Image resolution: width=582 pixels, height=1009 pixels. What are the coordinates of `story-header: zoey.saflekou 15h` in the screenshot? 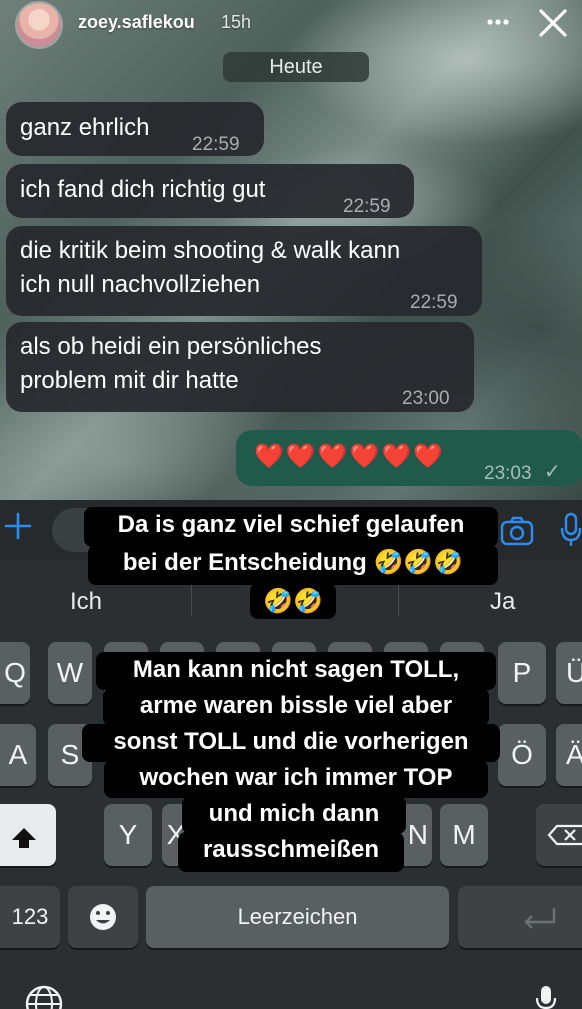 It's located at (291, 24).